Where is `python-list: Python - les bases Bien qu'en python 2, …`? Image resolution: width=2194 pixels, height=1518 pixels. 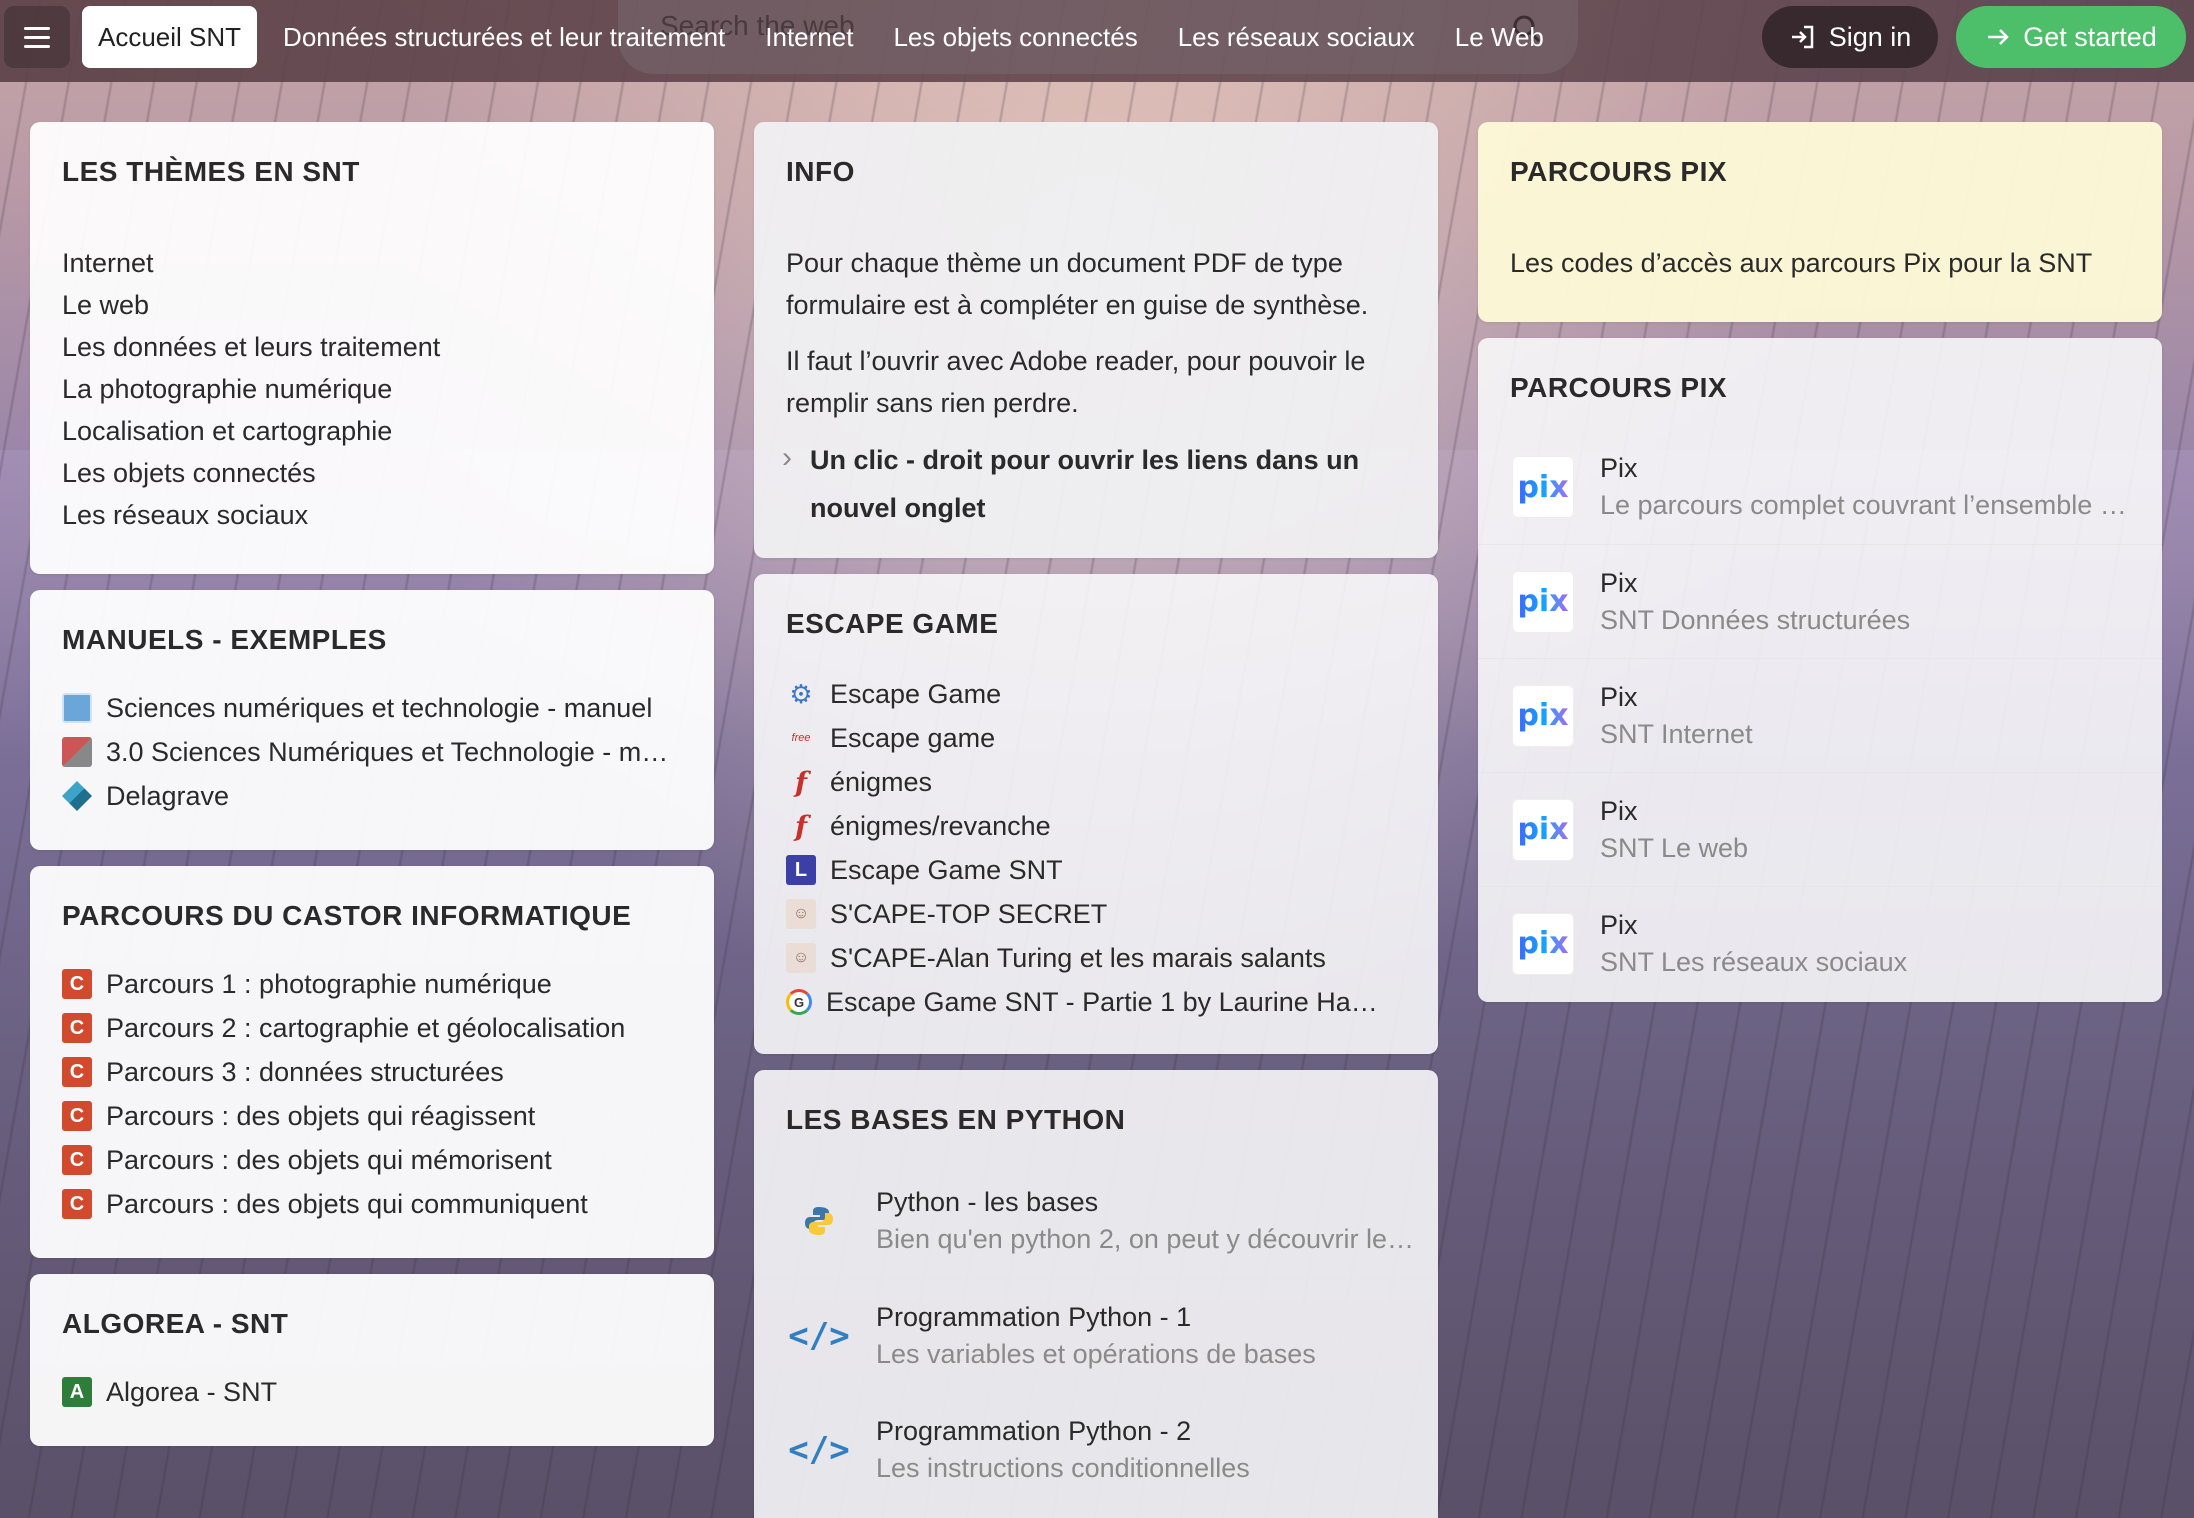 python-list: Python - les bases Bien qu'en python 2, … is located at coordinates (1096, 1335).